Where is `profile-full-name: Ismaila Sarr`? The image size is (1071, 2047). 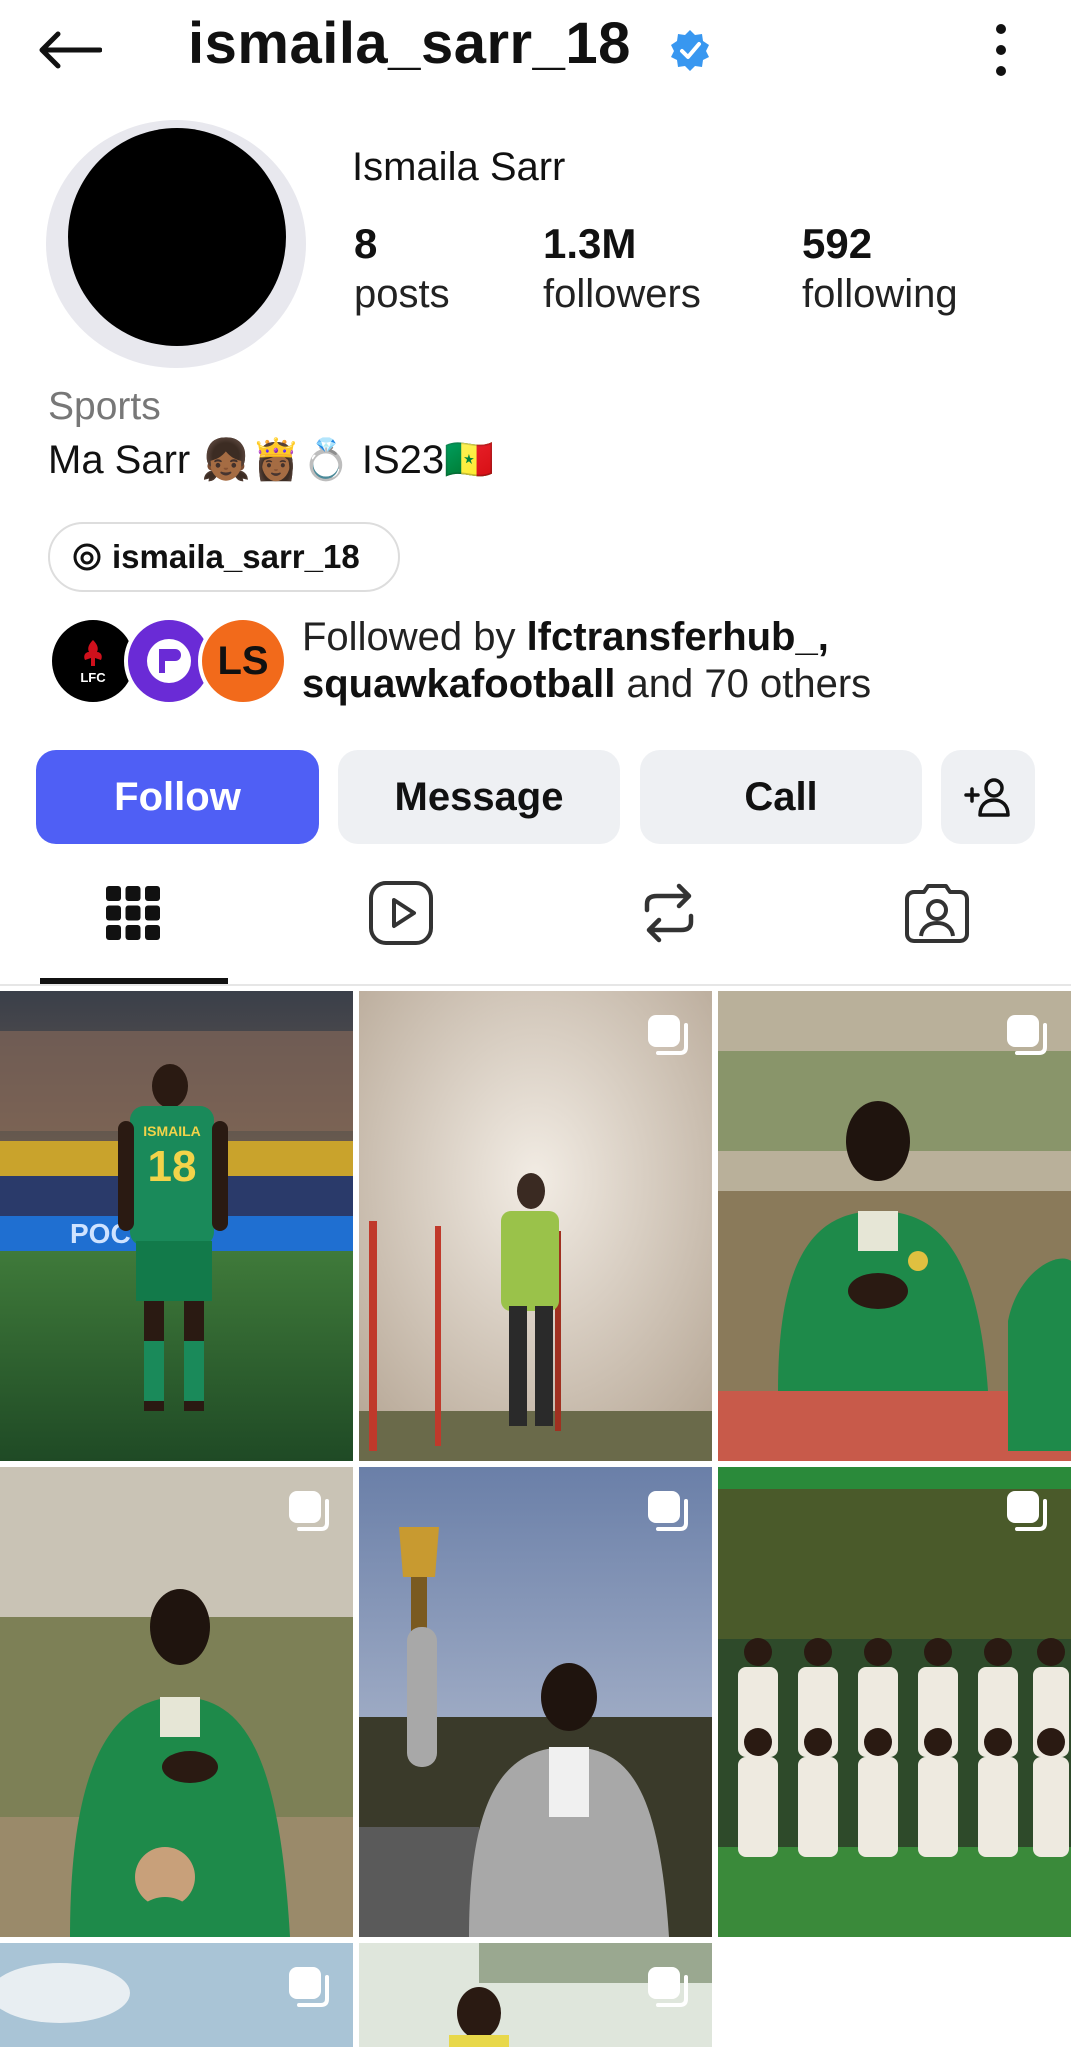 profile-full-name: Ismaila Sarr is located at coordinates (459, 167).